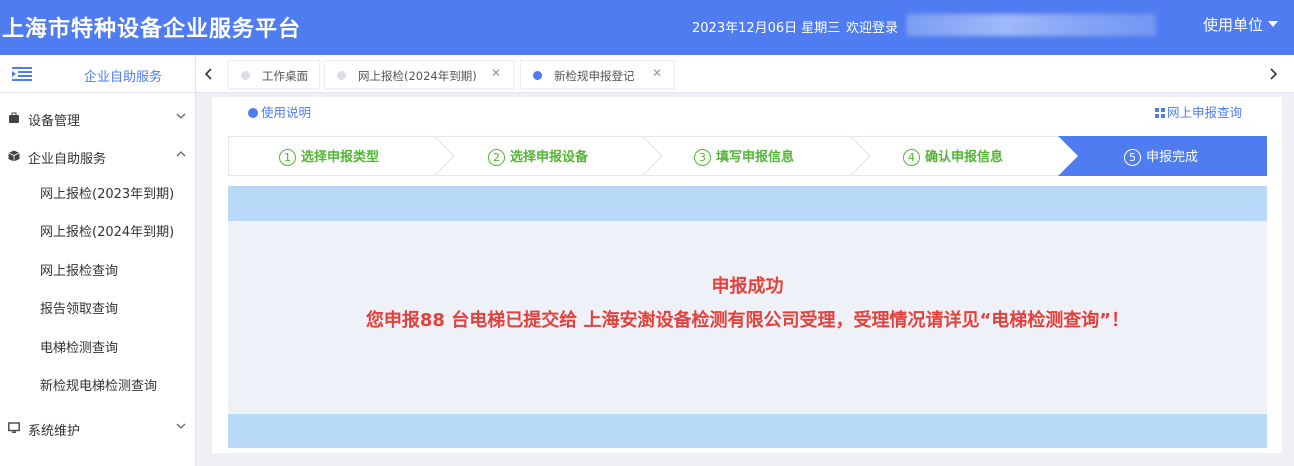 The image size is (1294, 466). What do you see at coordinates (747, 286) in the screenshot?
I see `success-title: 申报成功` at bounding box center [747, 286].